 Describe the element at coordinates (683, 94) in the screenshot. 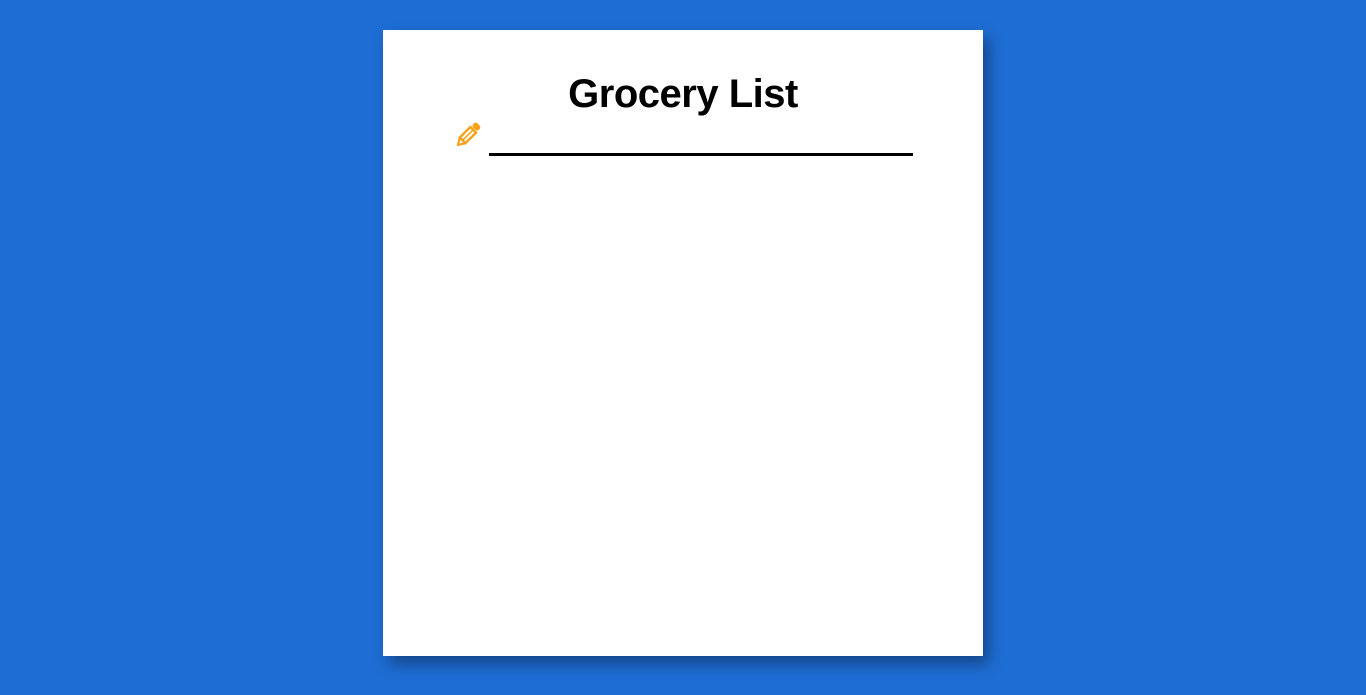

I see `page-title: Grocery List` at that location.